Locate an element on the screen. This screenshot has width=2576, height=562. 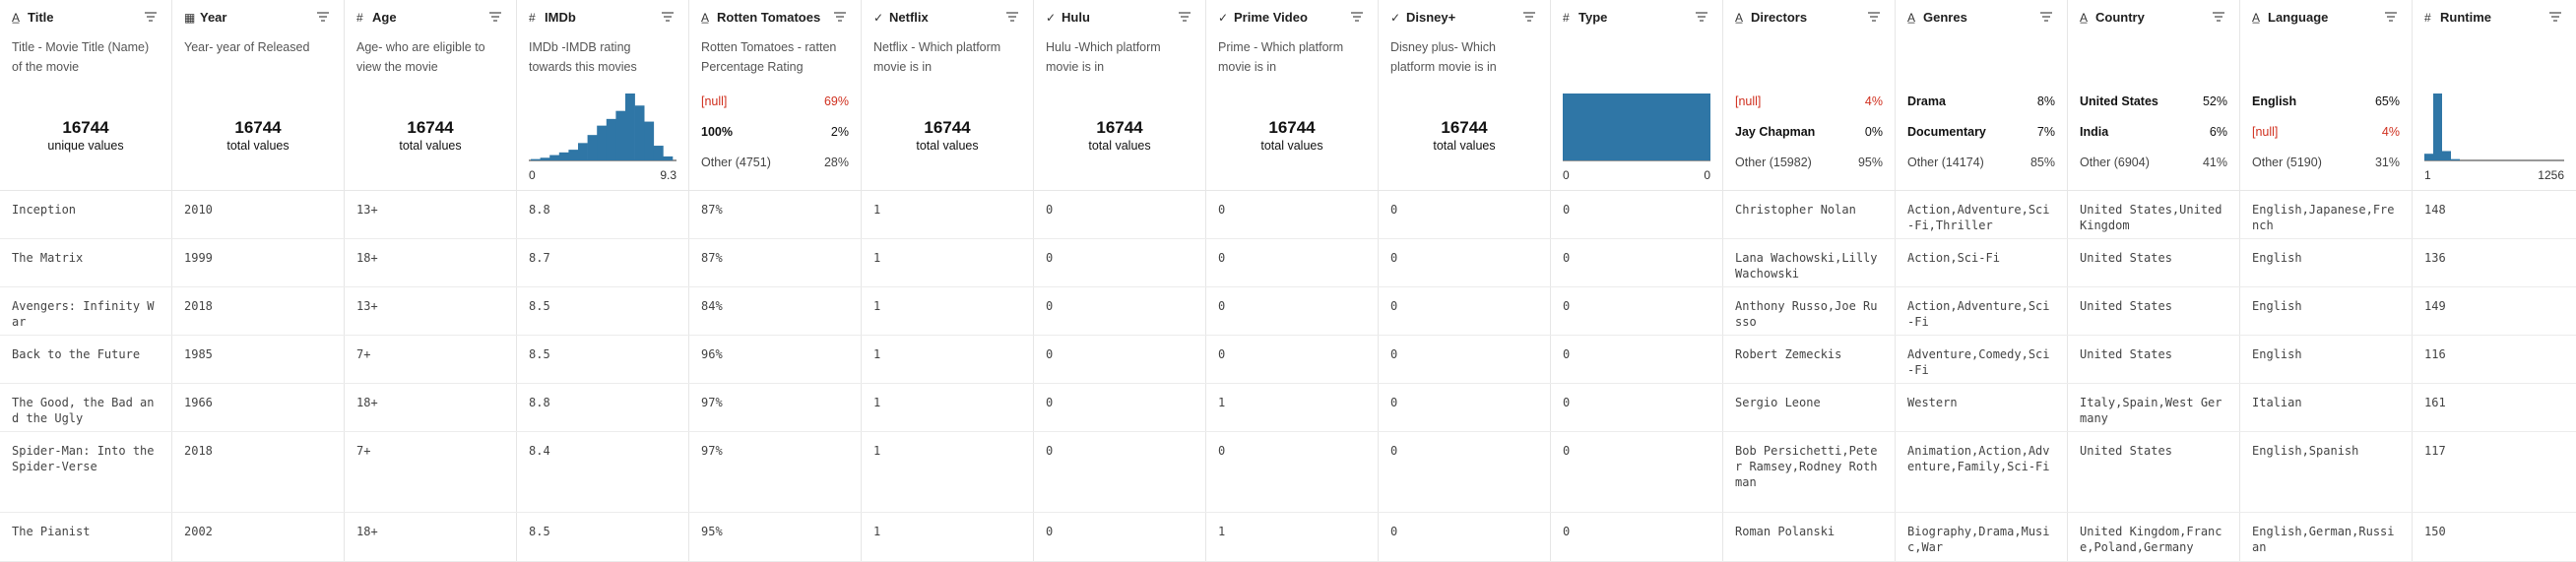
cell-year: 2002 is located at coordinates (258, 531).